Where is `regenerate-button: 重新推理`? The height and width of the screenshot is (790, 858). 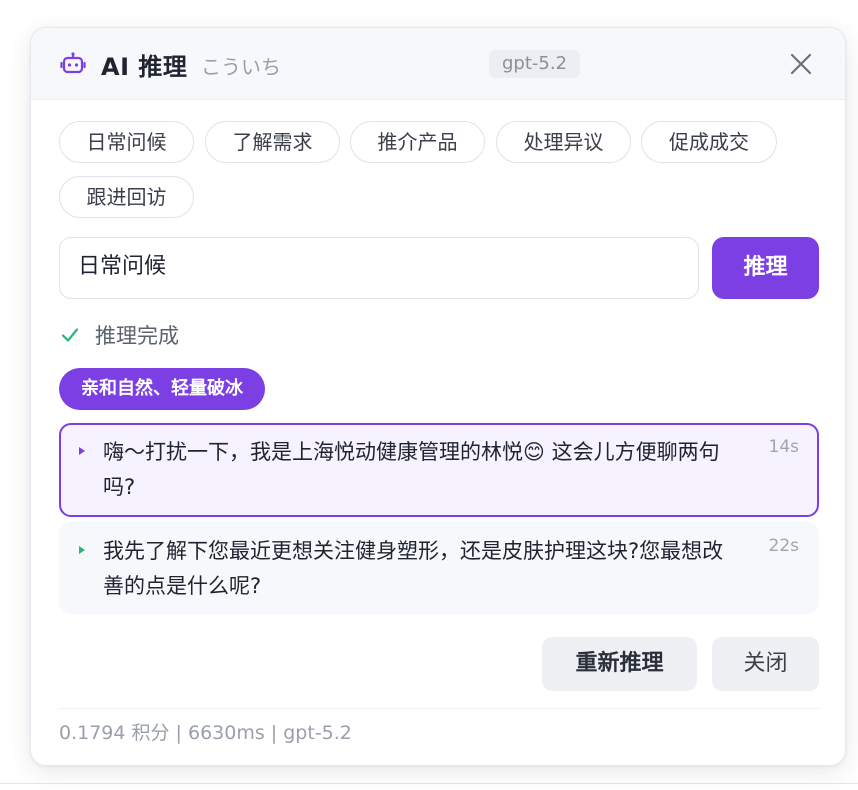 regenerate-button: 重新推理 is located at coordinates (619, 664).